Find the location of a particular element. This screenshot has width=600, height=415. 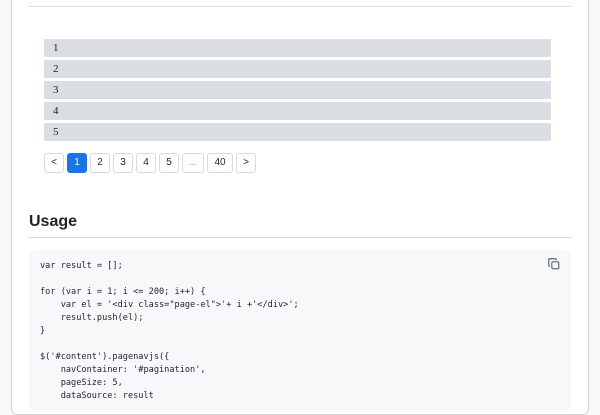

usage-heading: Usage is located at coordinates (53, 221).